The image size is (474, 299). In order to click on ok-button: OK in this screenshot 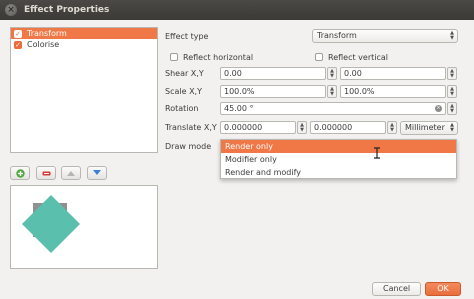, I will do `click(443, 289)`.